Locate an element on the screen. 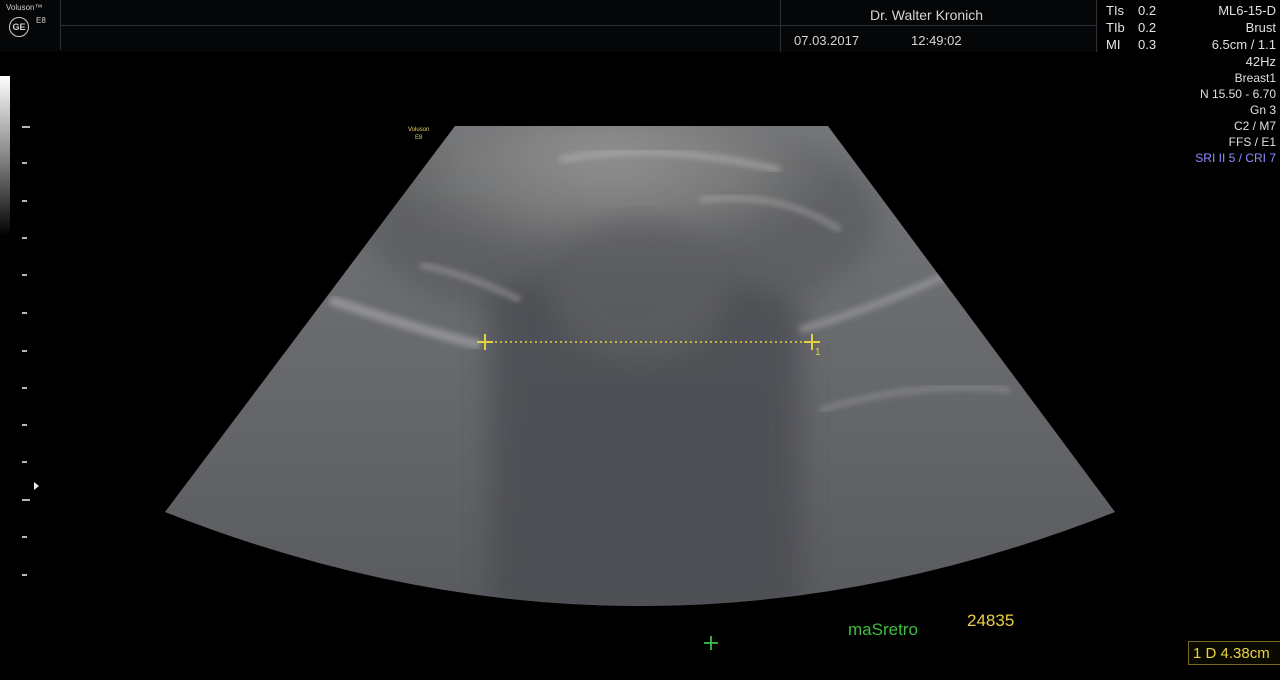 This screenshot has height=680, width=1280. annotation-label: maSretro is located at coordinates (883, 629).